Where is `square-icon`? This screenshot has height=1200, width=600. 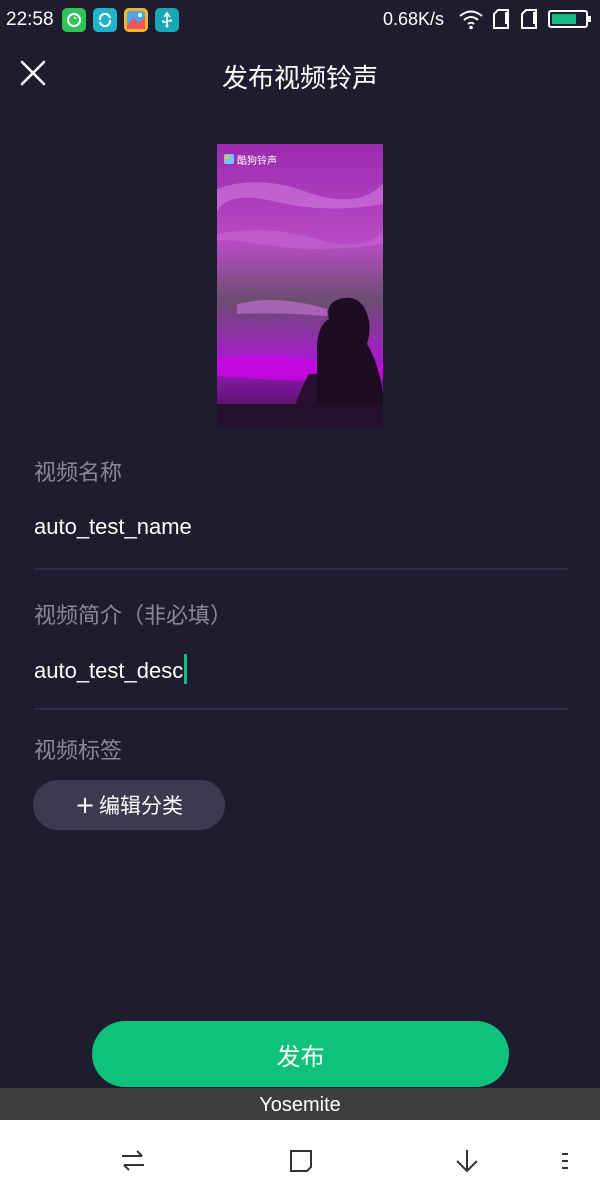 square-icon is located at coordinates (301, 1161).